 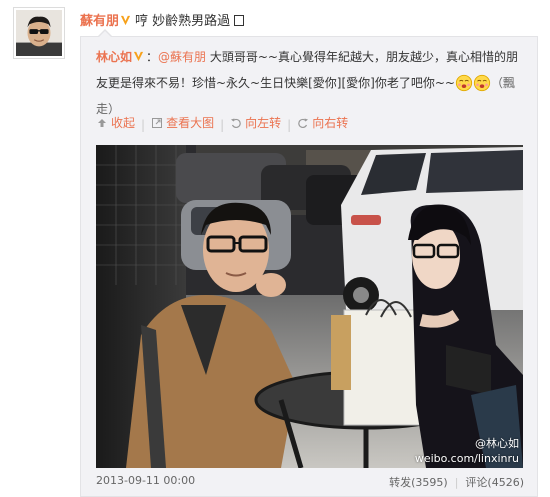 What do you see at coordinates (114, 57) in the screenshot?
I see `original-author-name: 林心如` at bounding box center [114, 57].